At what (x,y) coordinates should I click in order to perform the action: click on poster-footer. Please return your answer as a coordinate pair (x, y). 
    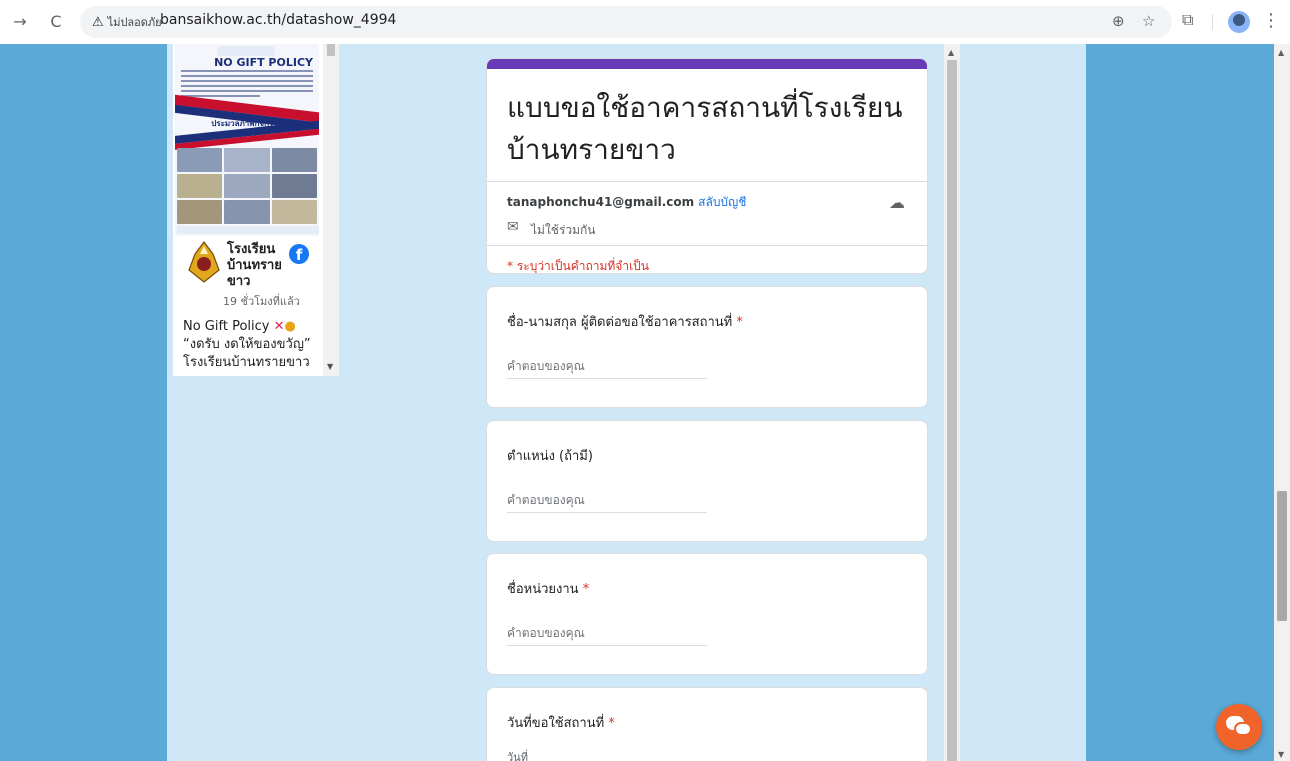
    Looking at the image, I should click on (248, 230).